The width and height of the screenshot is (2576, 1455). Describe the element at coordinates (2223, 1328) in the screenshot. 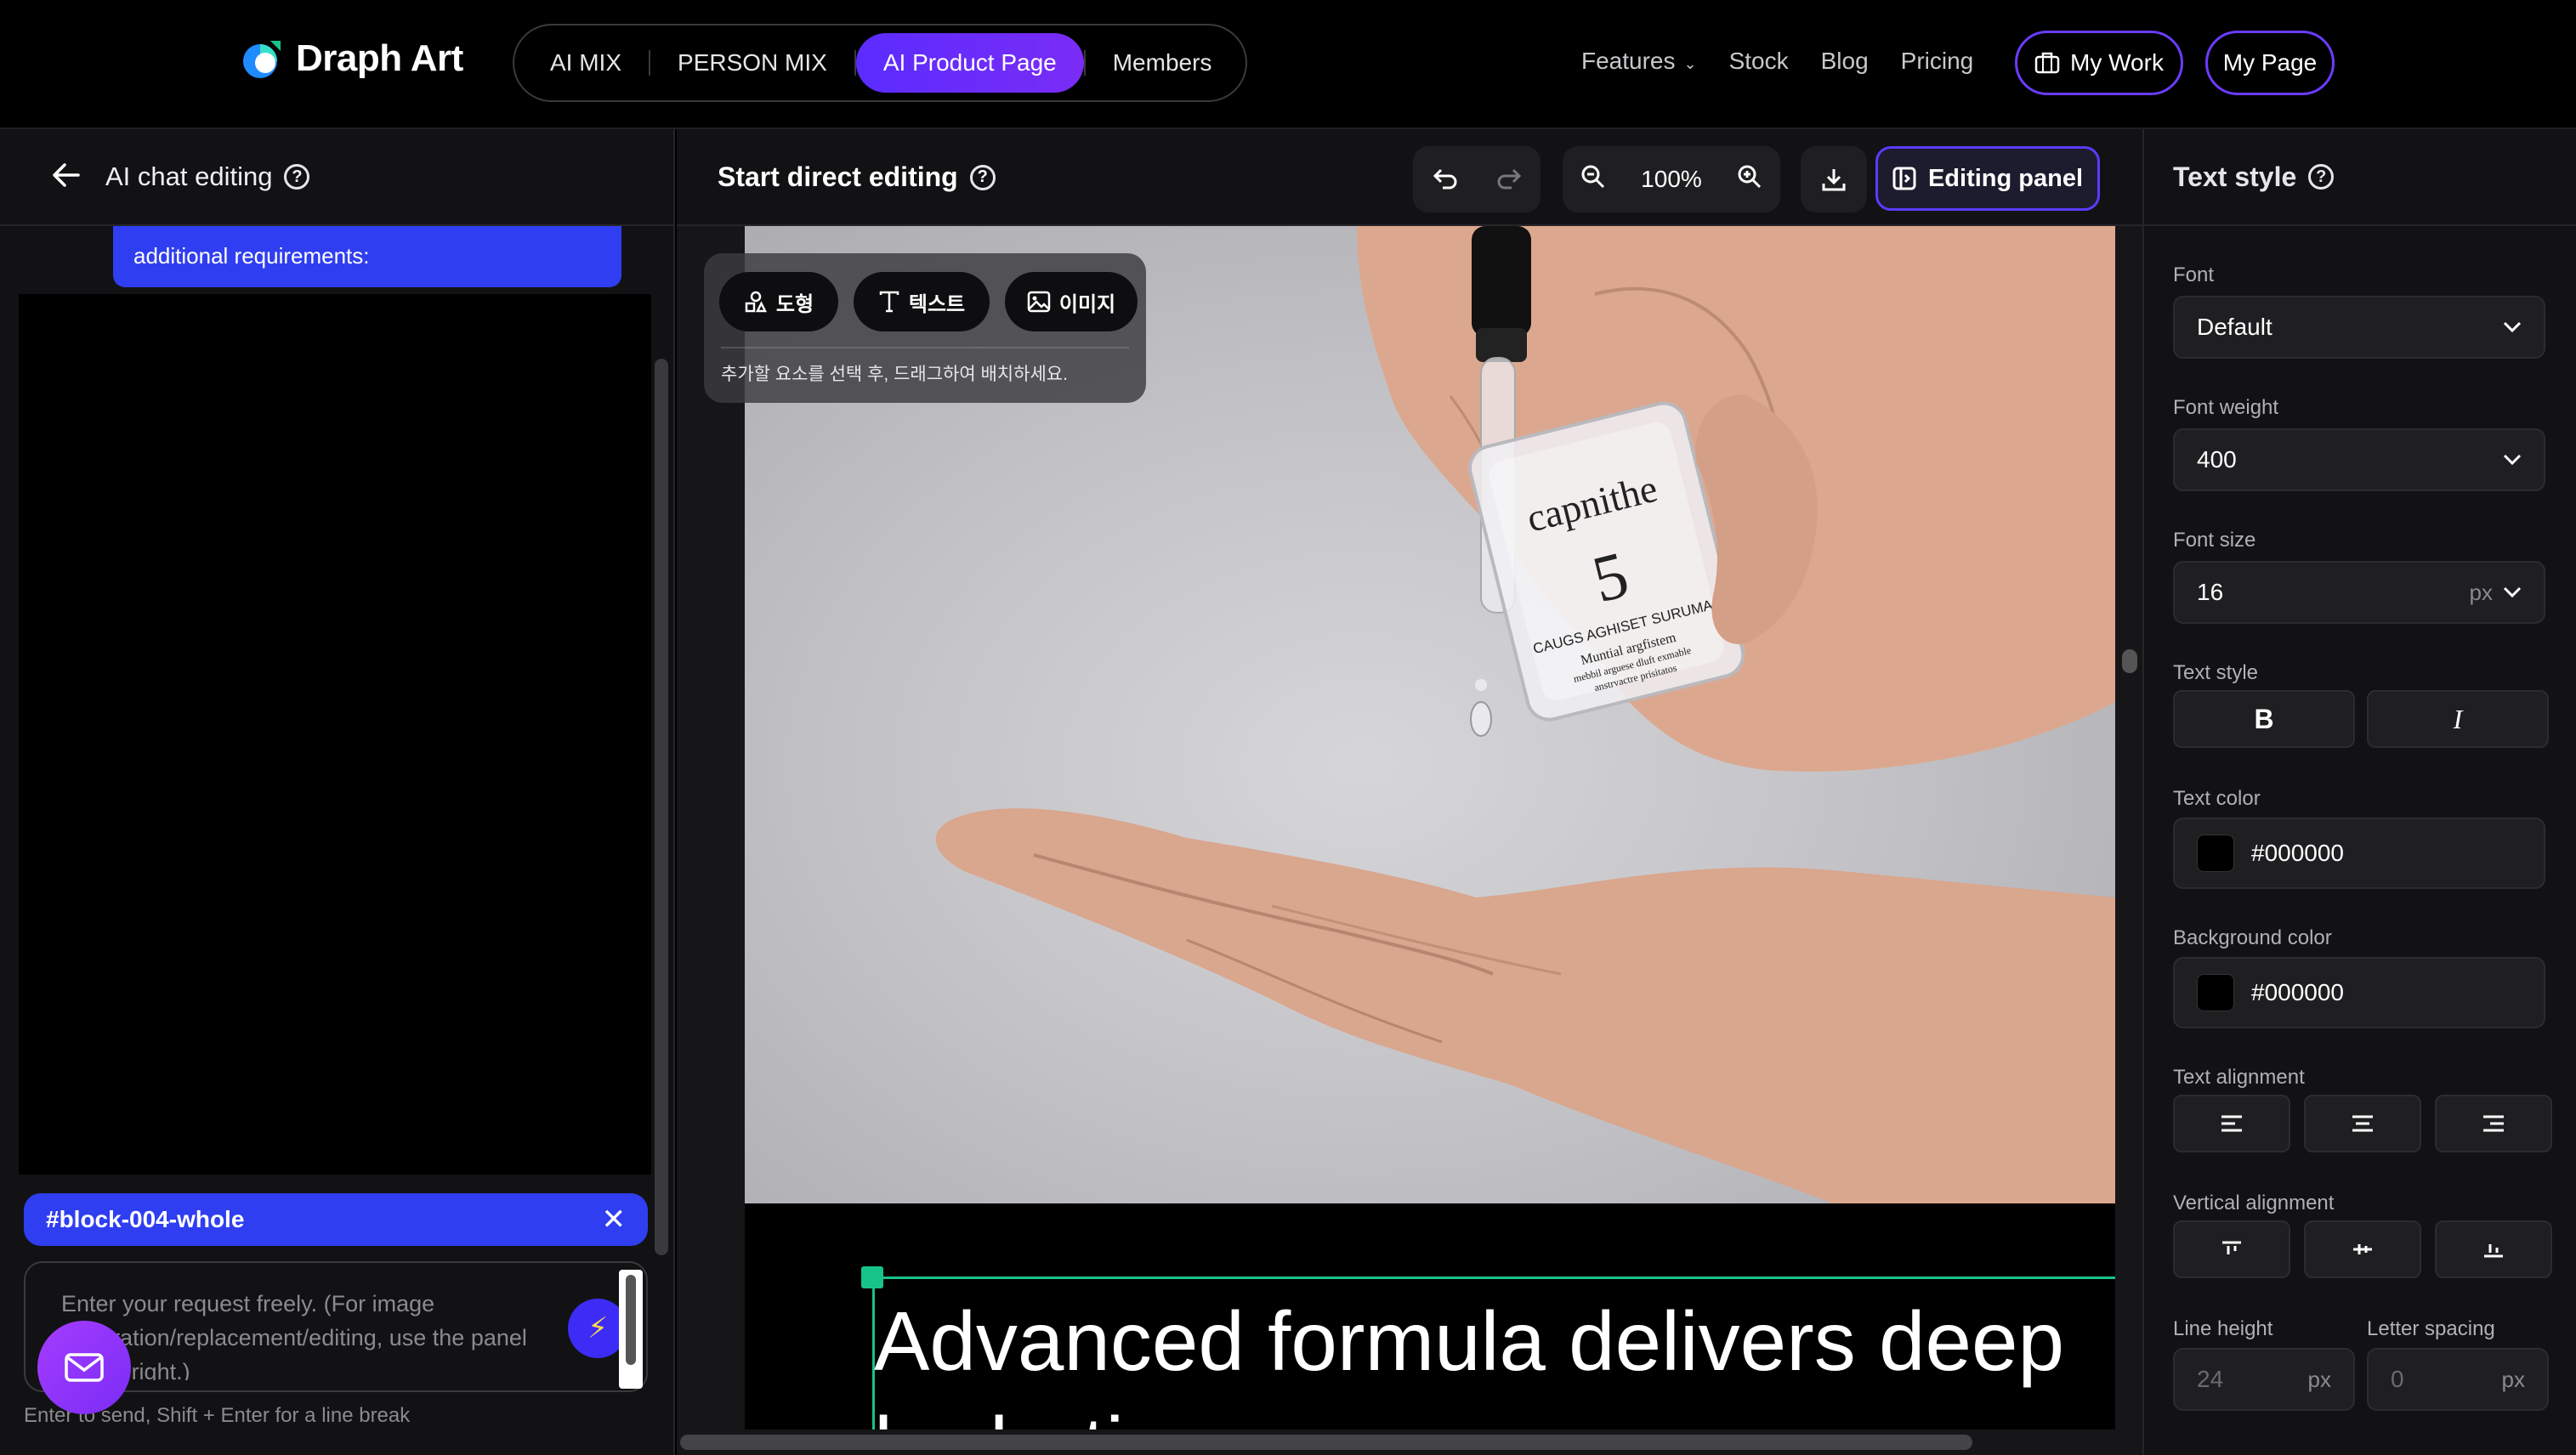

I see `line-height-label: Line height` at that location.